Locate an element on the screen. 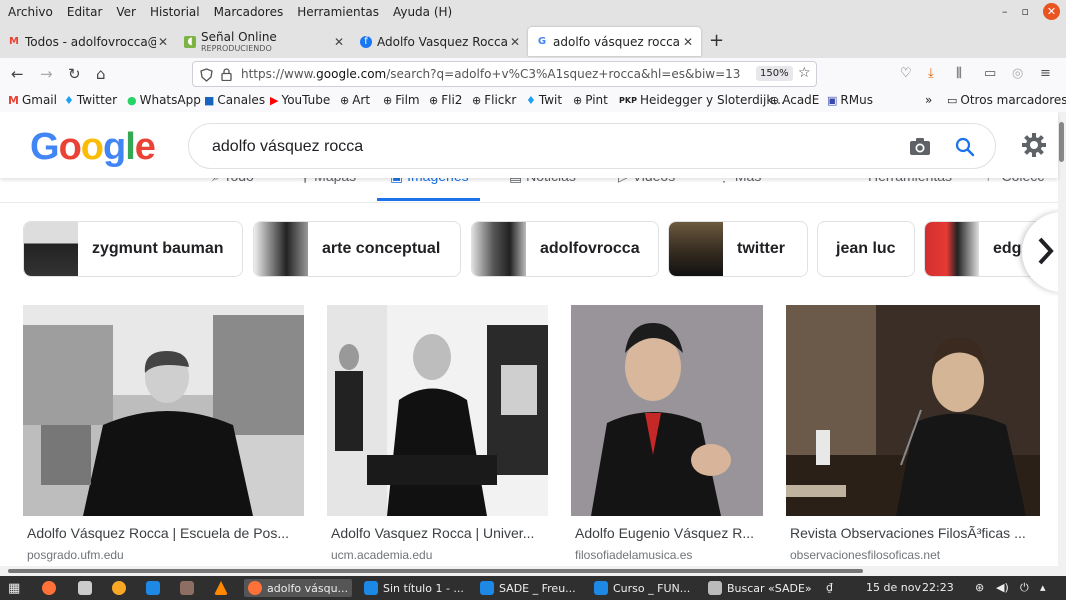  close-window-icon: ✕ is located at coordinates (1051, 11).